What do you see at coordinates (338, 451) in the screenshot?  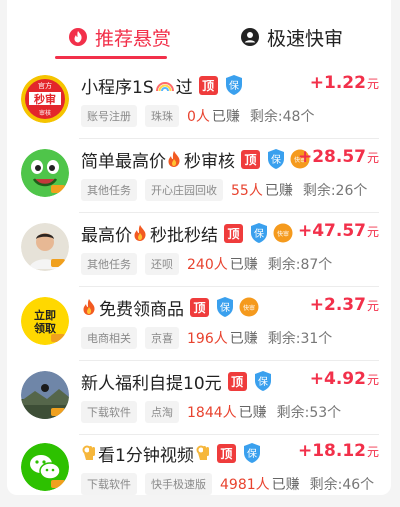 I see `reward-amount: +18.12 元` at bounding box center [338, 451].